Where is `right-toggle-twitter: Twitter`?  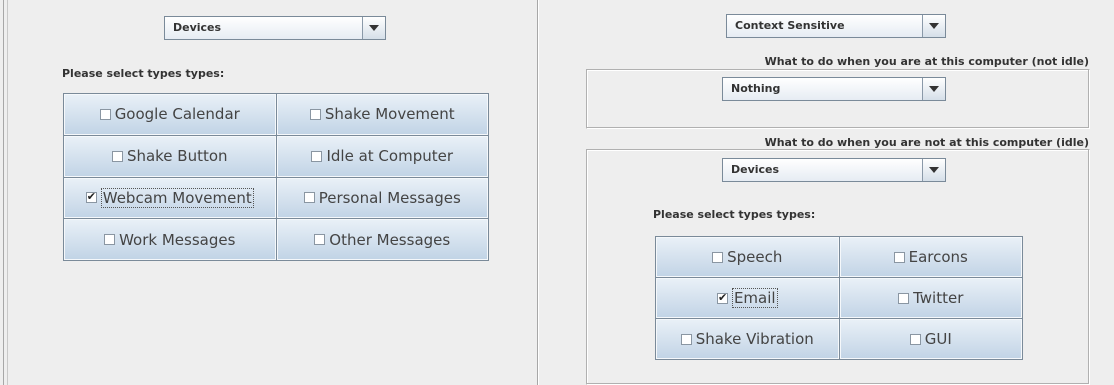 right-toggle-twitter: Twitter is located at coordinates (930, 298).